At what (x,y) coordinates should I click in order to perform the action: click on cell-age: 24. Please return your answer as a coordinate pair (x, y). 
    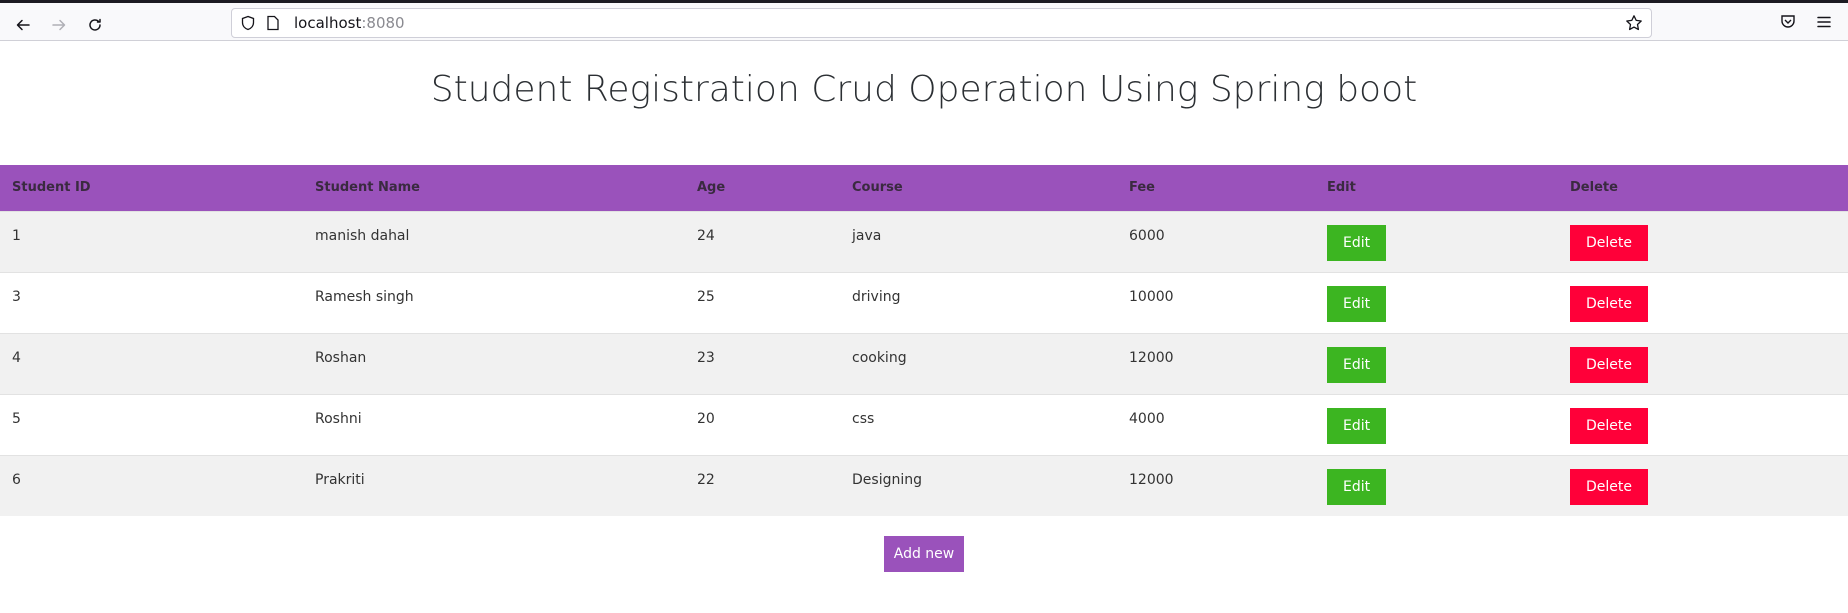
    Looking at the image, I should click on (762, 241).